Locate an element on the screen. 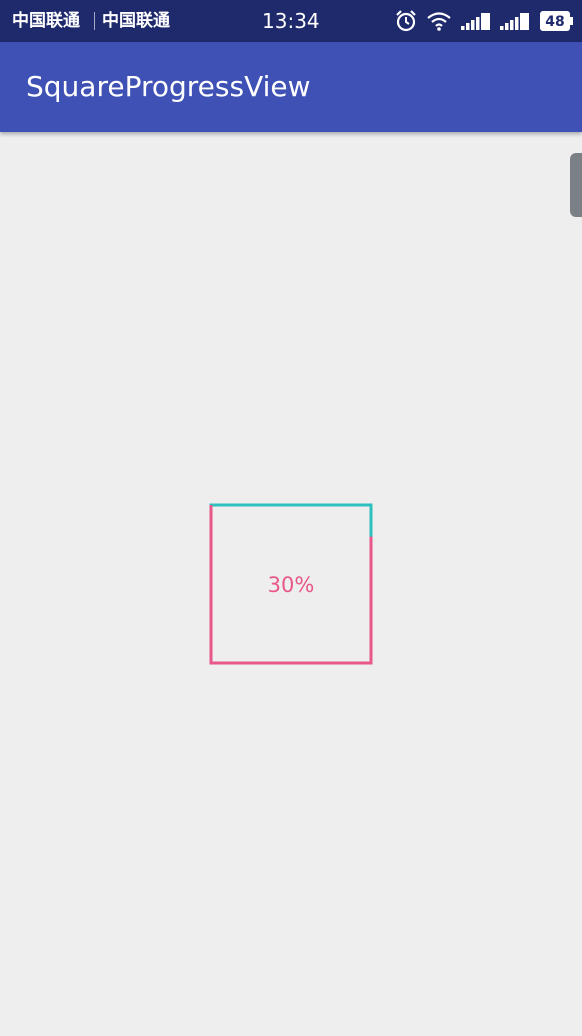  app-title: SquareProgressView is located at coordinates (168, 86).